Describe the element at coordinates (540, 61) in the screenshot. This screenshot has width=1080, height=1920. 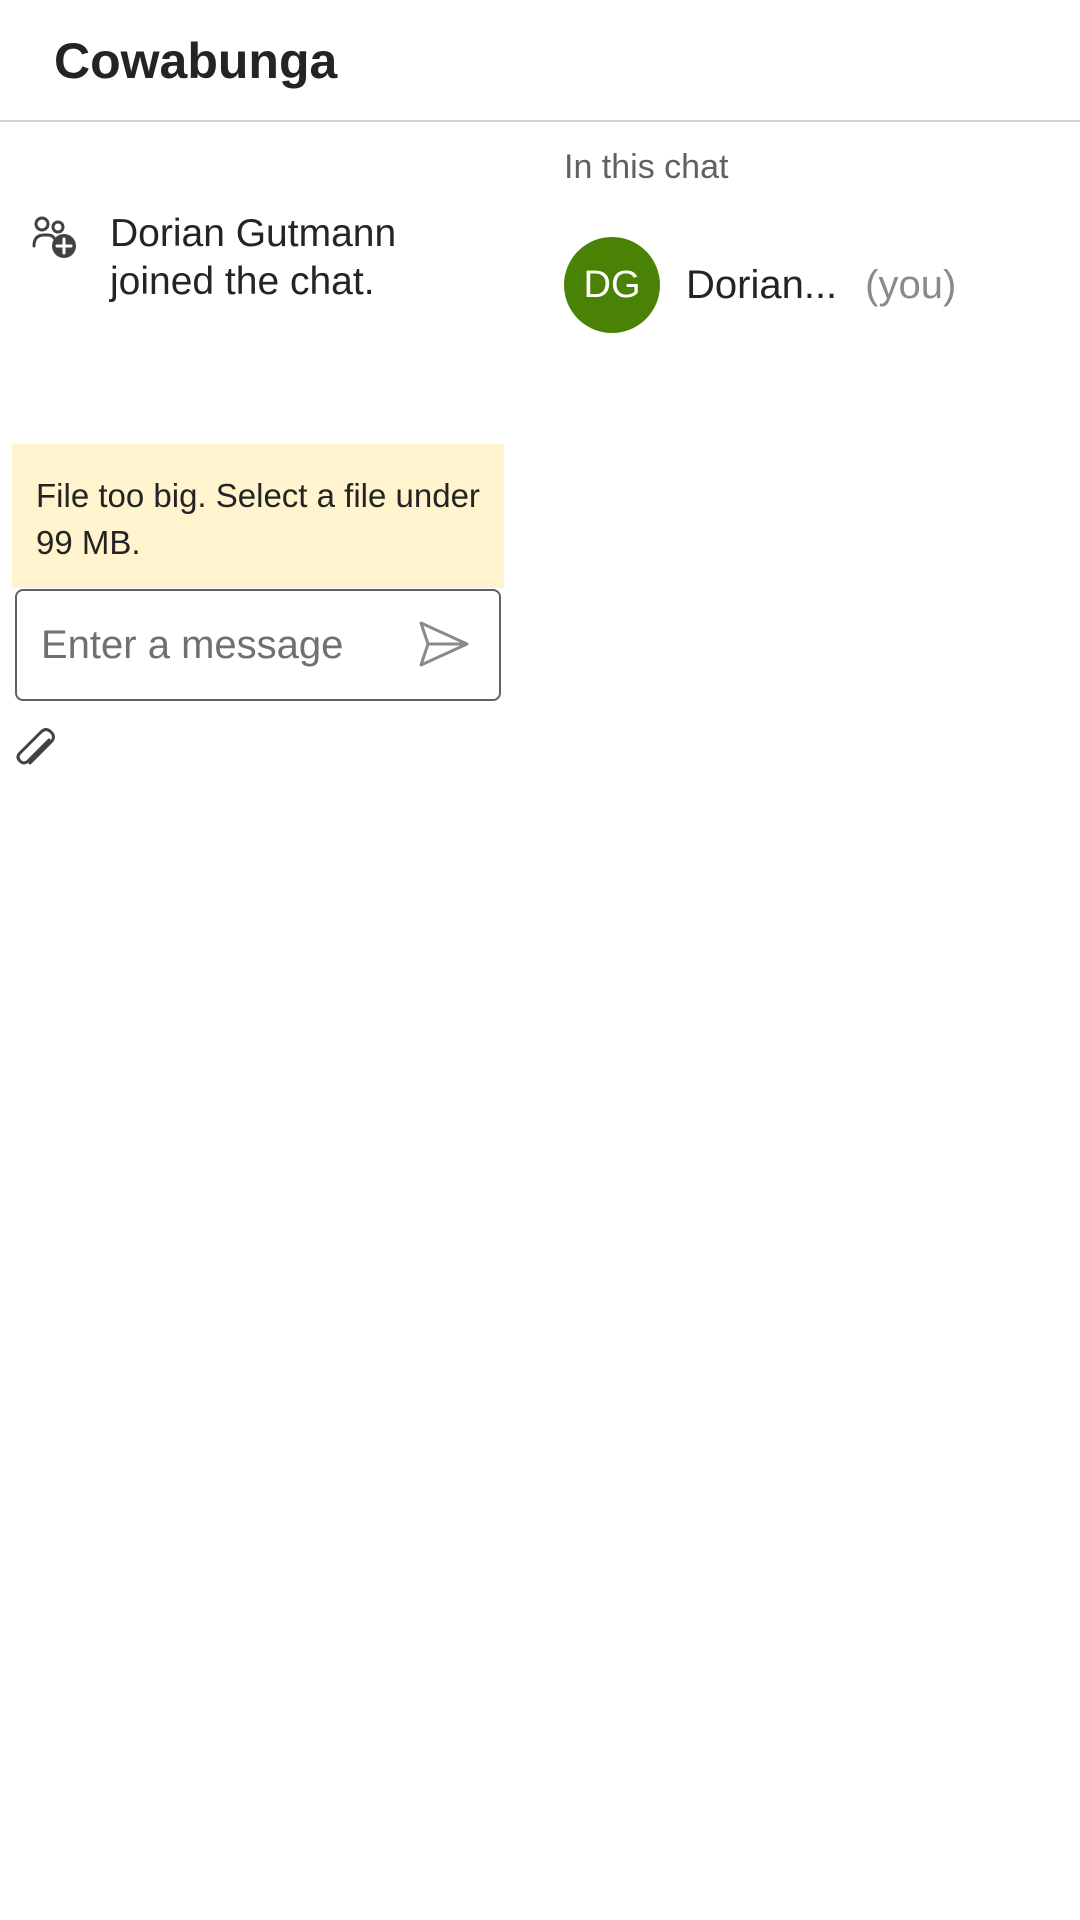
I see `chat-header: Cowabunga` at that location.